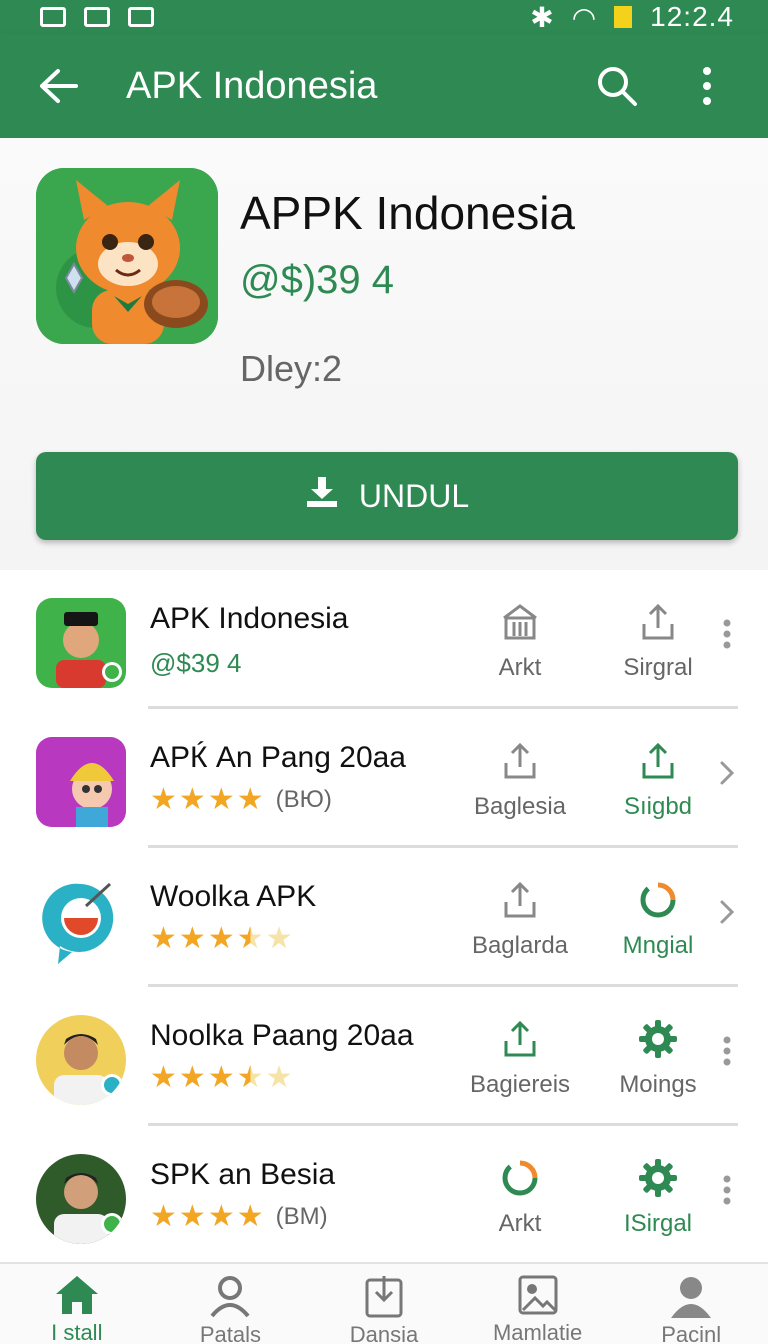 The image size is (768, 1344). What do you see at coordinates (384, 86) in the screenshot?
I see `app-bar: APK Indonesia` at bounding box center [384, 86].